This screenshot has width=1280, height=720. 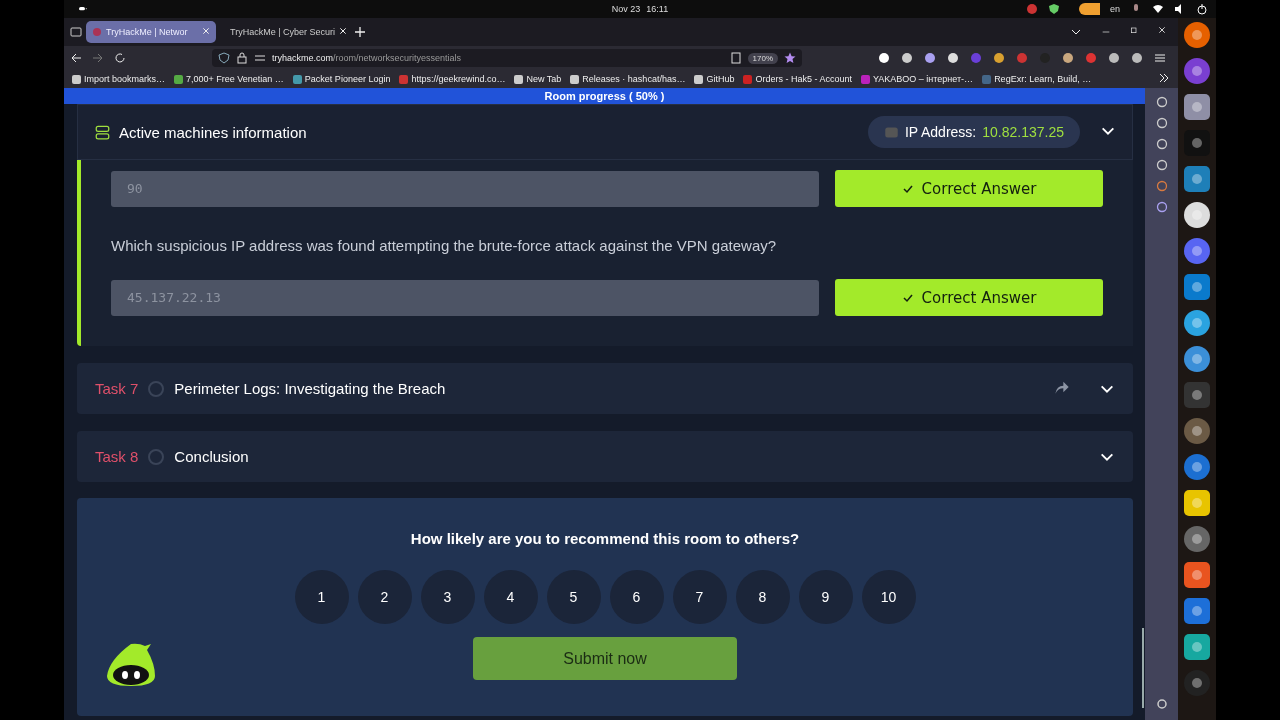 I want to click on tab-list-icon, so click(x=76, y=32).